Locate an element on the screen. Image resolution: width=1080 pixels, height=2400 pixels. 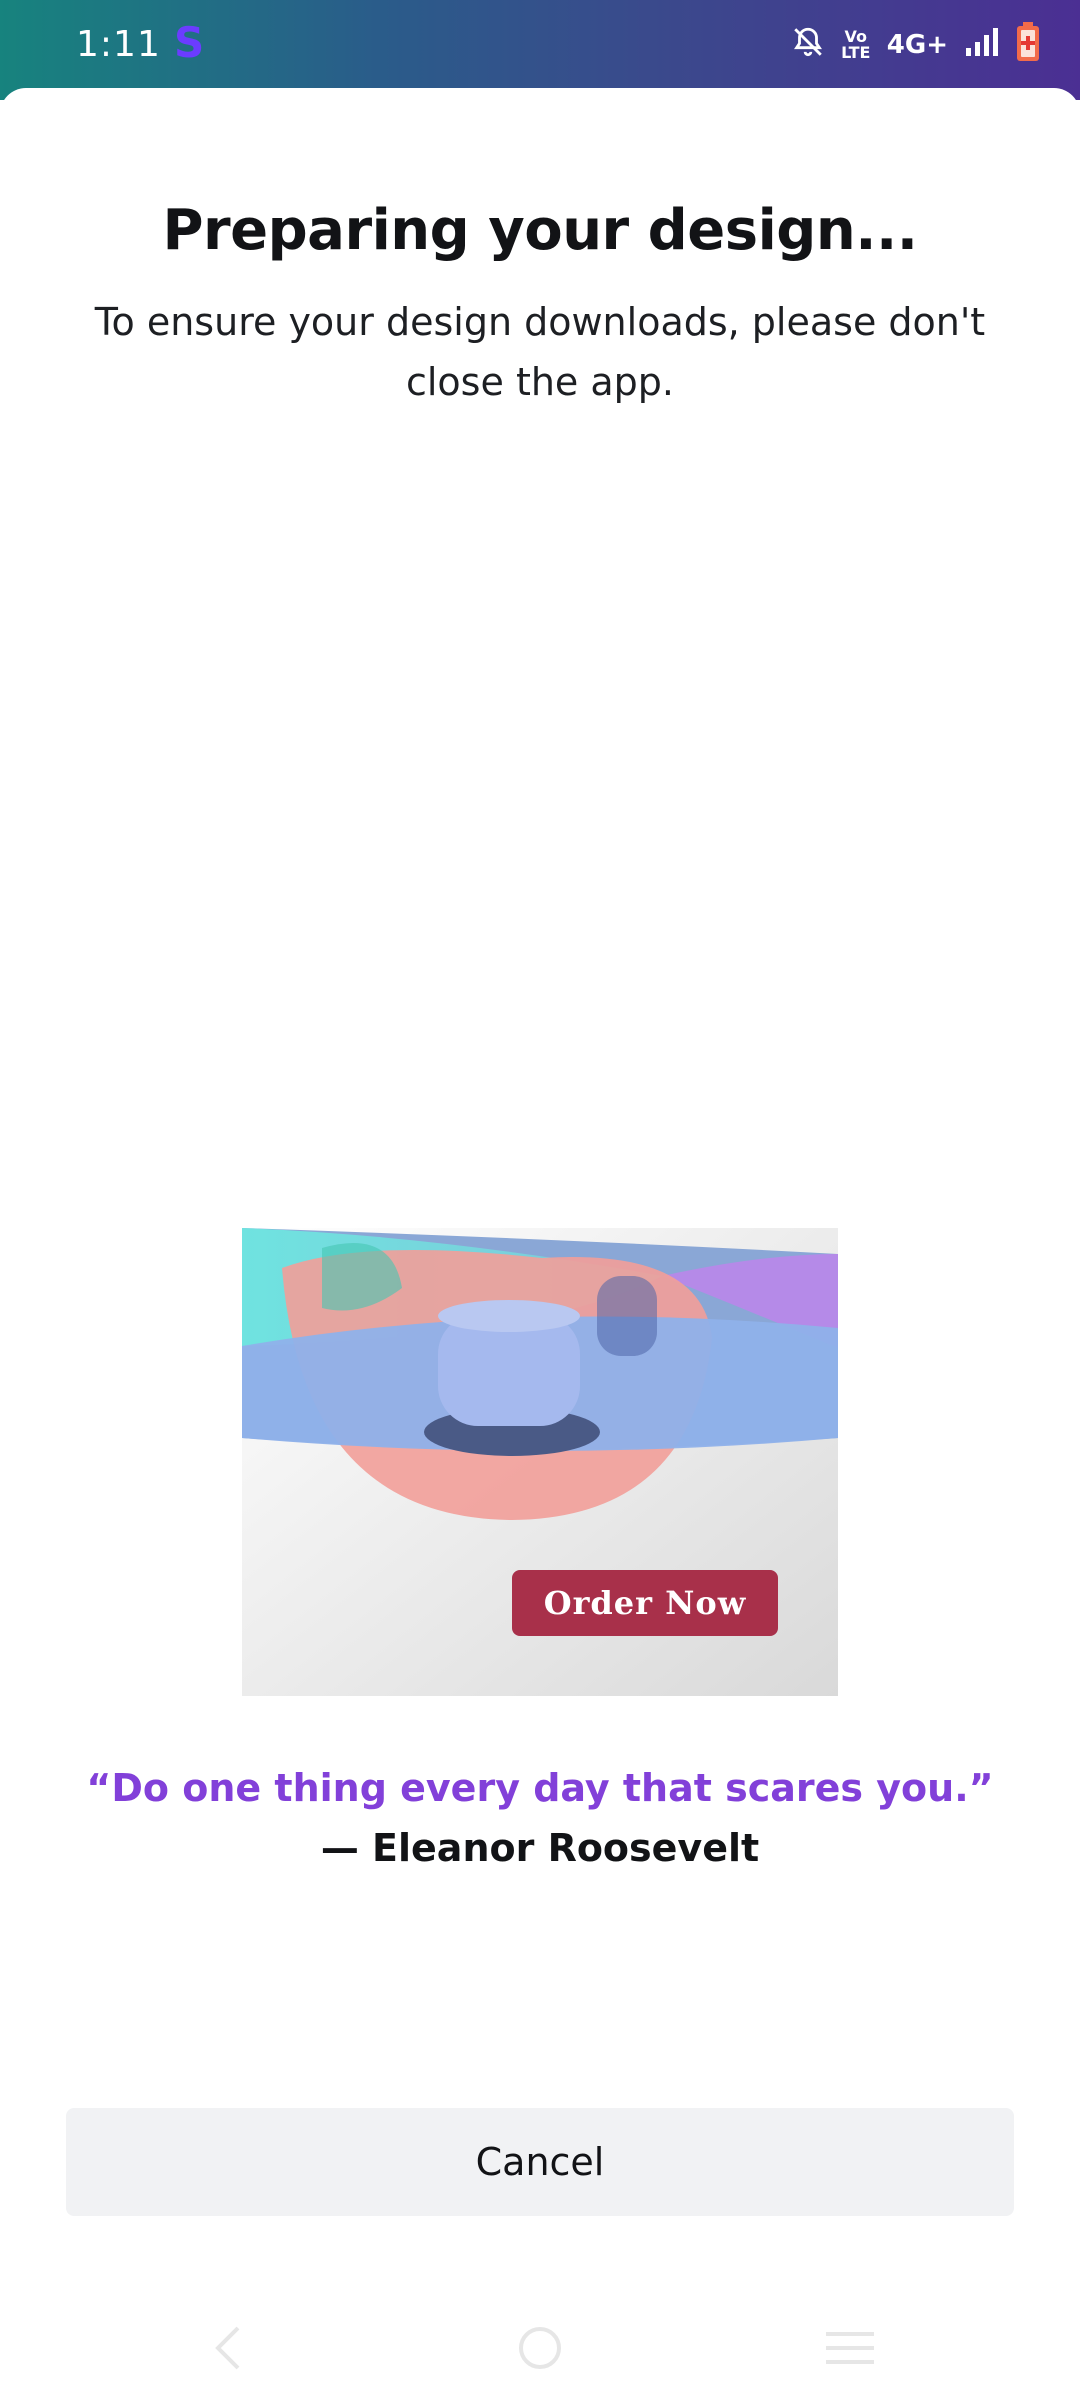
network-type: 4G+ is located at coordinates (917, 44).